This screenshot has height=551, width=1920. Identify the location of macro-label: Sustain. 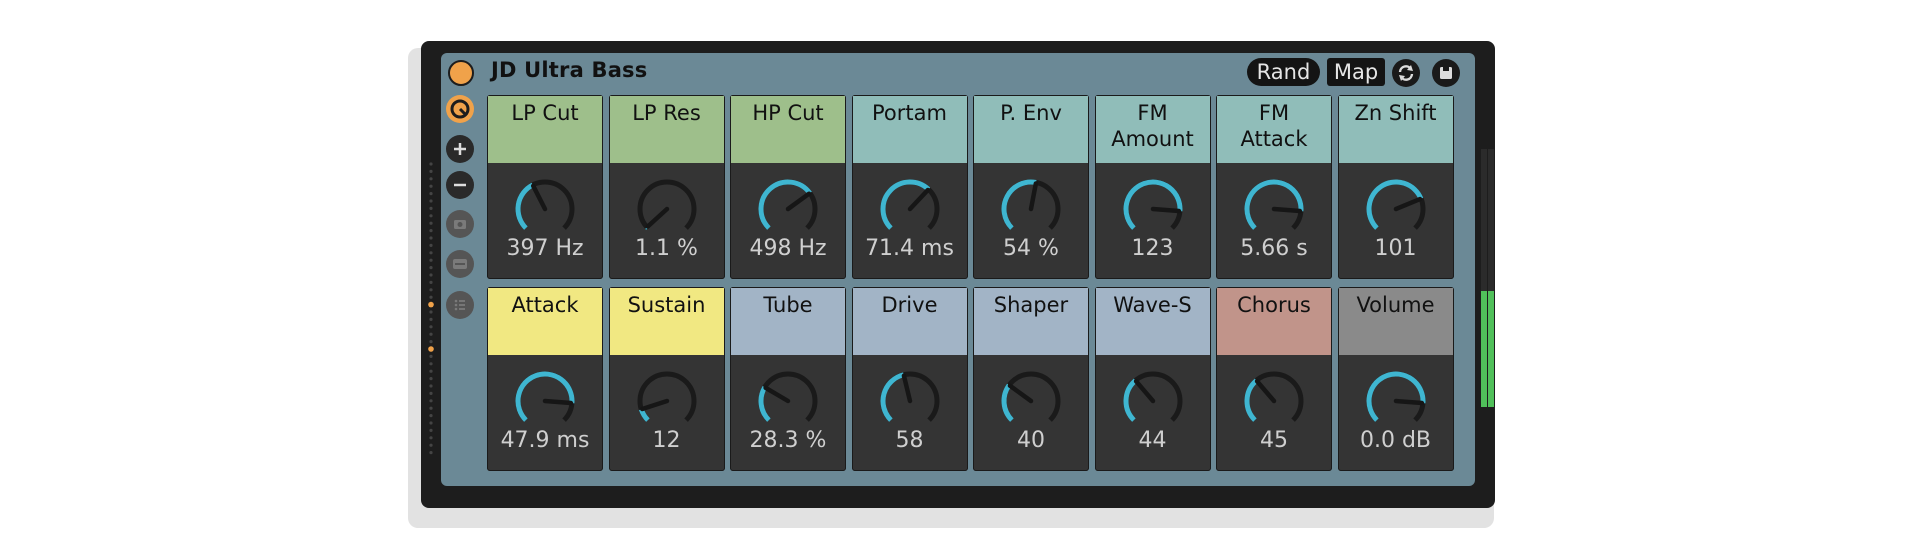
(666, 321).